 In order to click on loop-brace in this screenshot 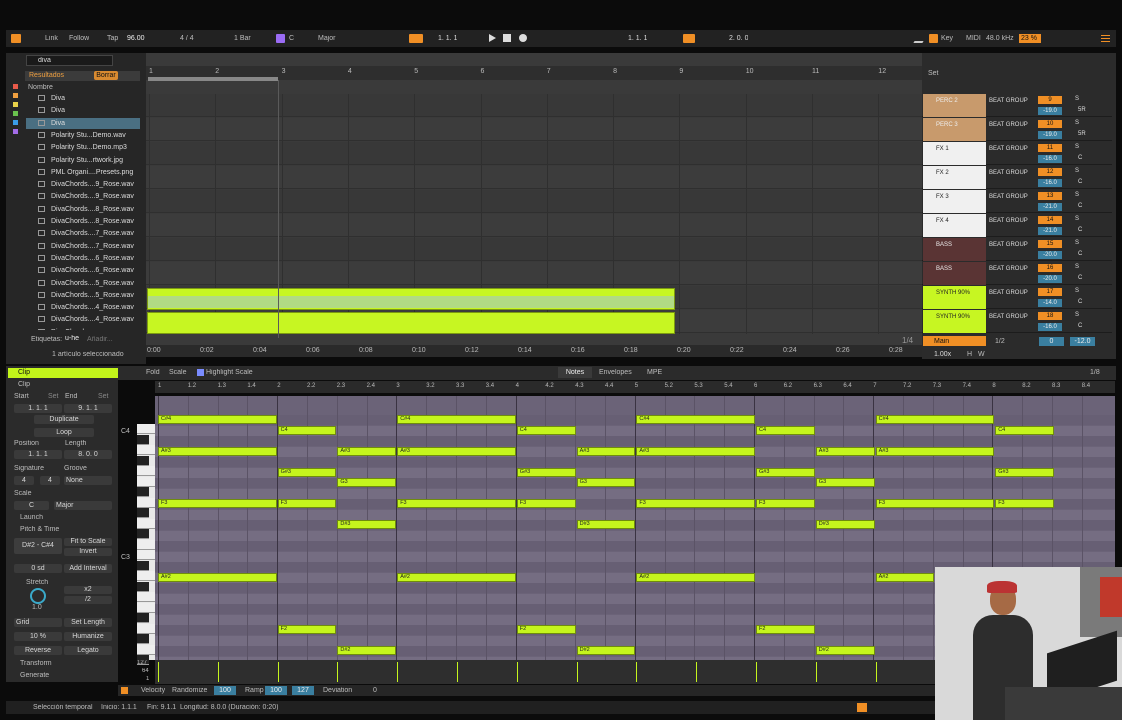, I will do `click(213, 79)`.